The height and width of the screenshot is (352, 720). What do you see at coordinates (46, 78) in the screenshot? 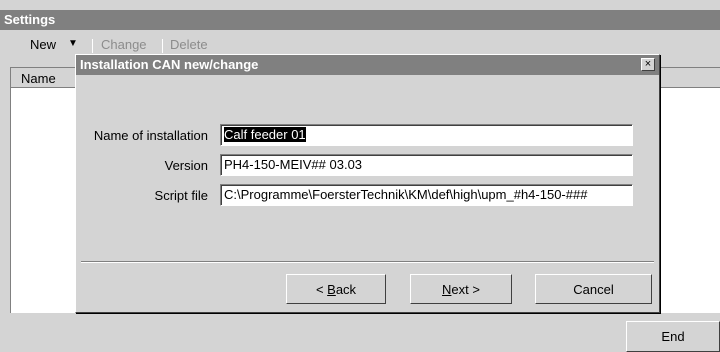
I see `column-header-name: Name` at bounding box center [46, 78].